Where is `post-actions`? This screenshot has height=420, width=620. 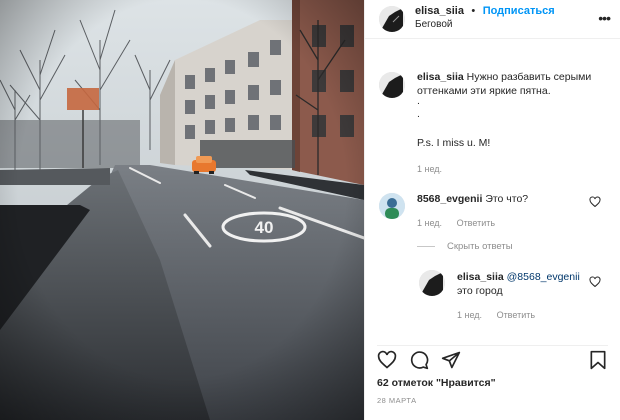 post-actions is located at coordinates (492, 360).